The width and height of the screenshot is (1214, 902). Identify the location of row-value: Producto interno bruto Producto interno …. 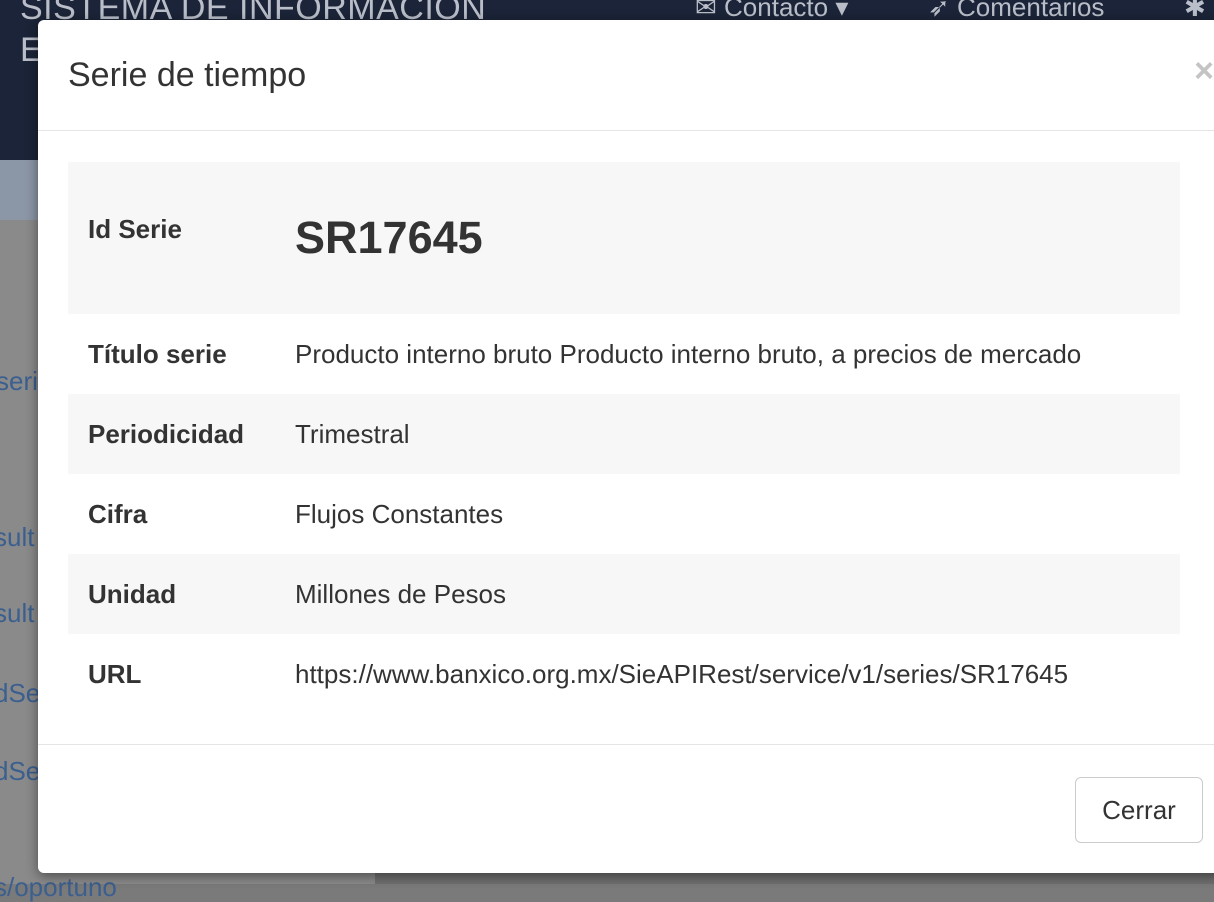
(688, 353).